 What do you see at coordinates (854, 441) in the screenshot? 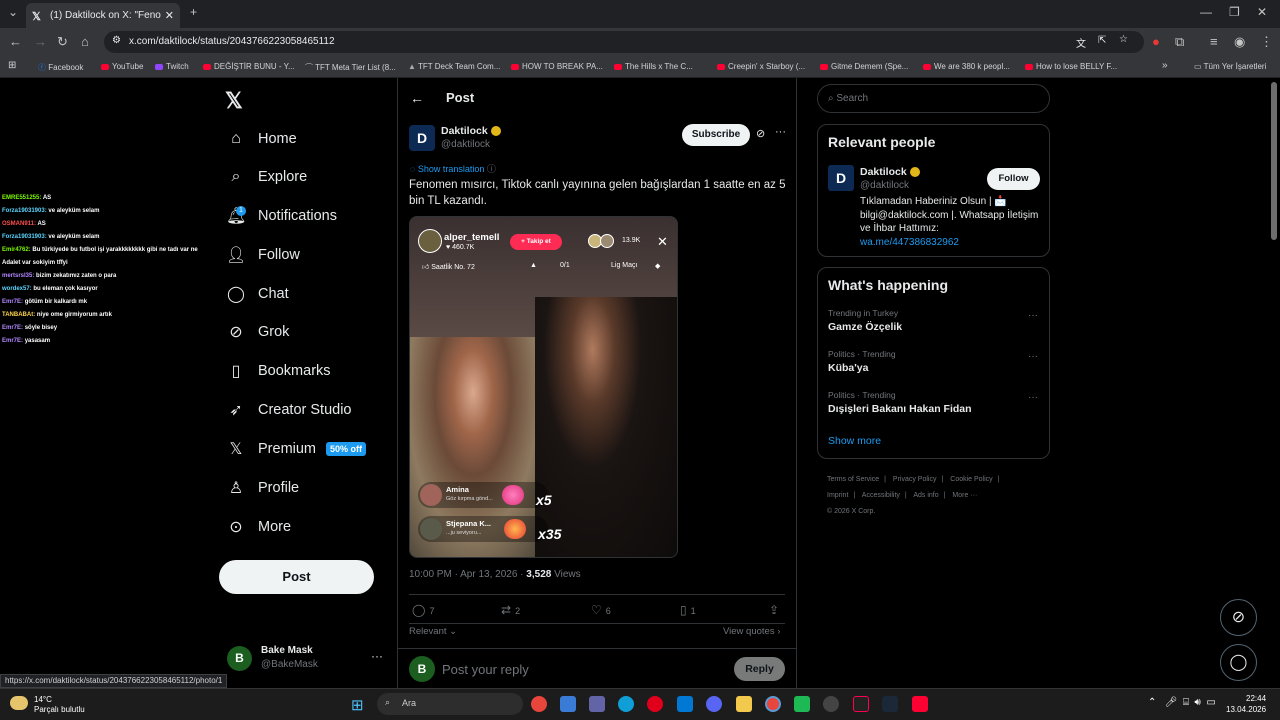
I see `show-more-link: Show more` at bounding box center [854, 441].